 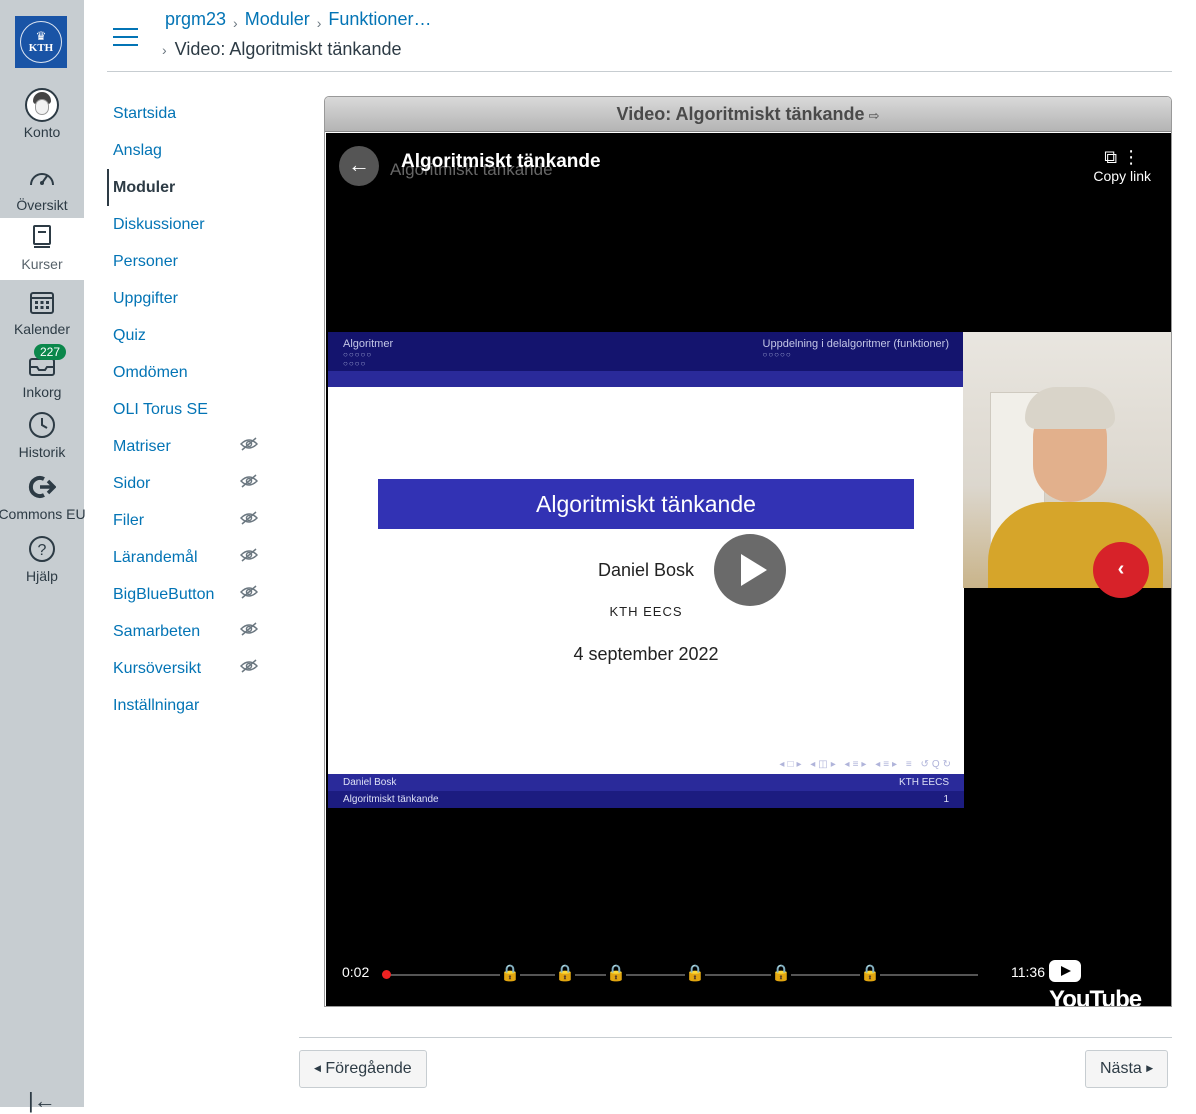 I want to click on course-nav-label: Sidor, so click(x=132, y=483).